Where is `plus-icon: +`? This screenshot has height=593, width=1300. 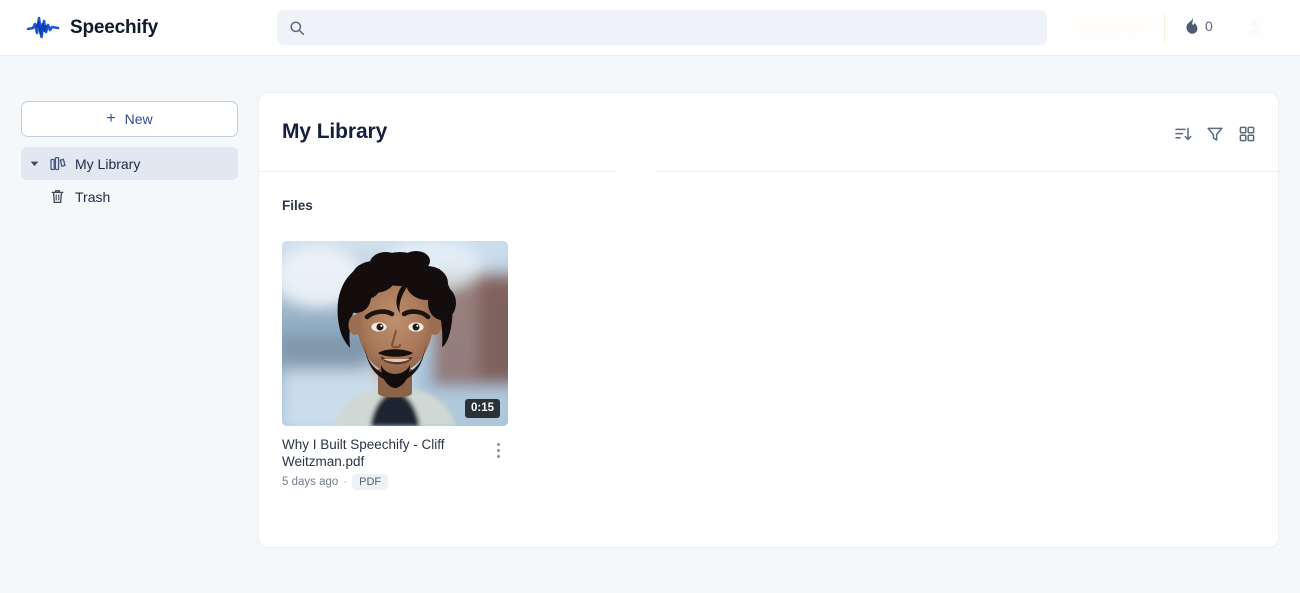
plus-icon: + is located at coordinates (111, 118).